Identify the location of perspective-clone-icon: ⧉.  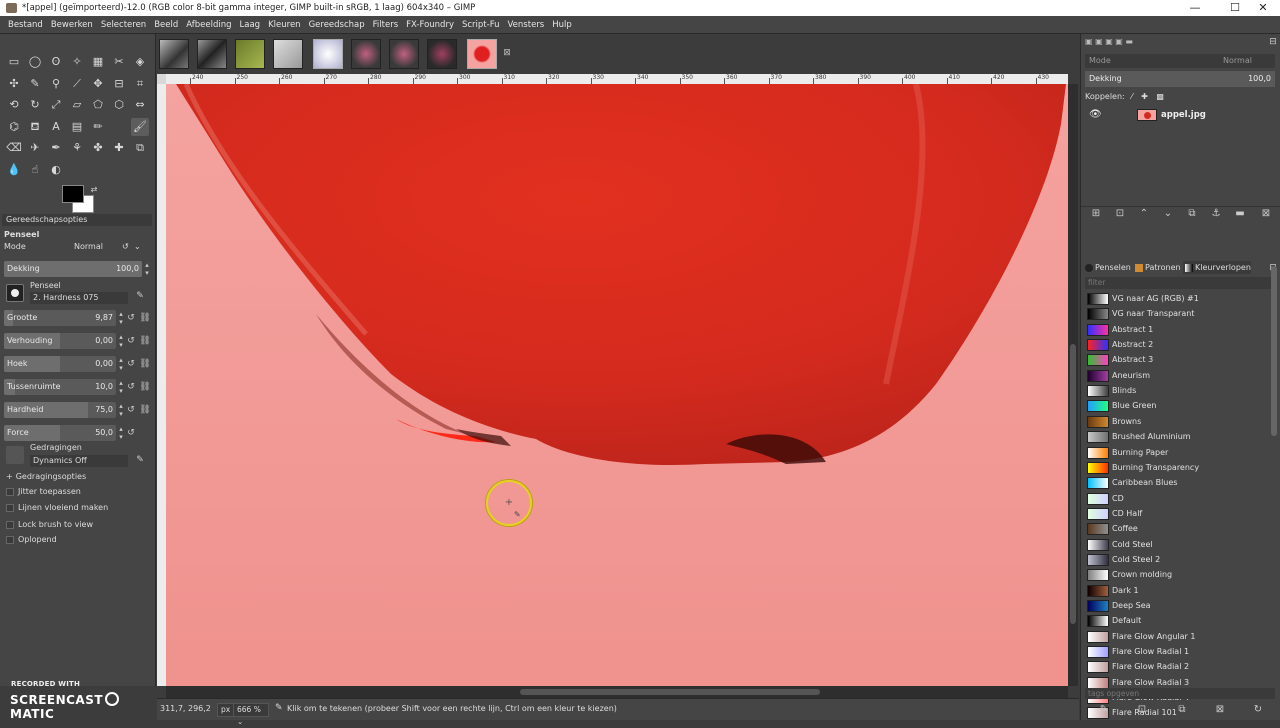
(140, 148).